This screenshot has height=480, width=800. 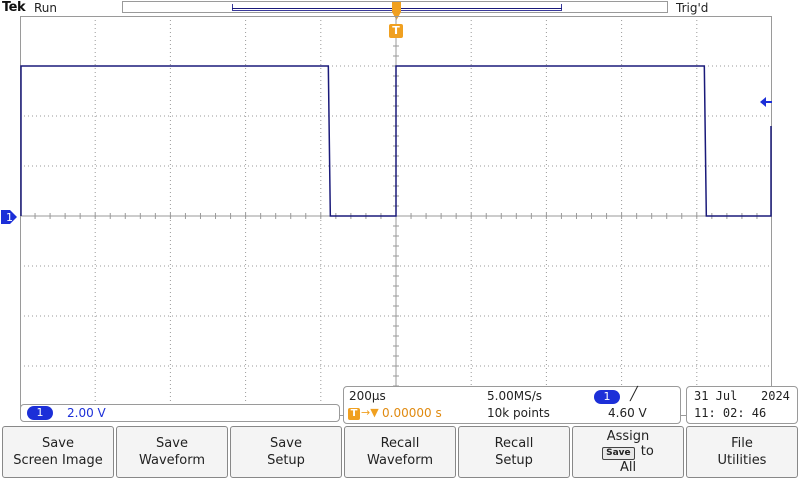 I want to click on ch1-ground-label: 1, so click(x=9, y=217).